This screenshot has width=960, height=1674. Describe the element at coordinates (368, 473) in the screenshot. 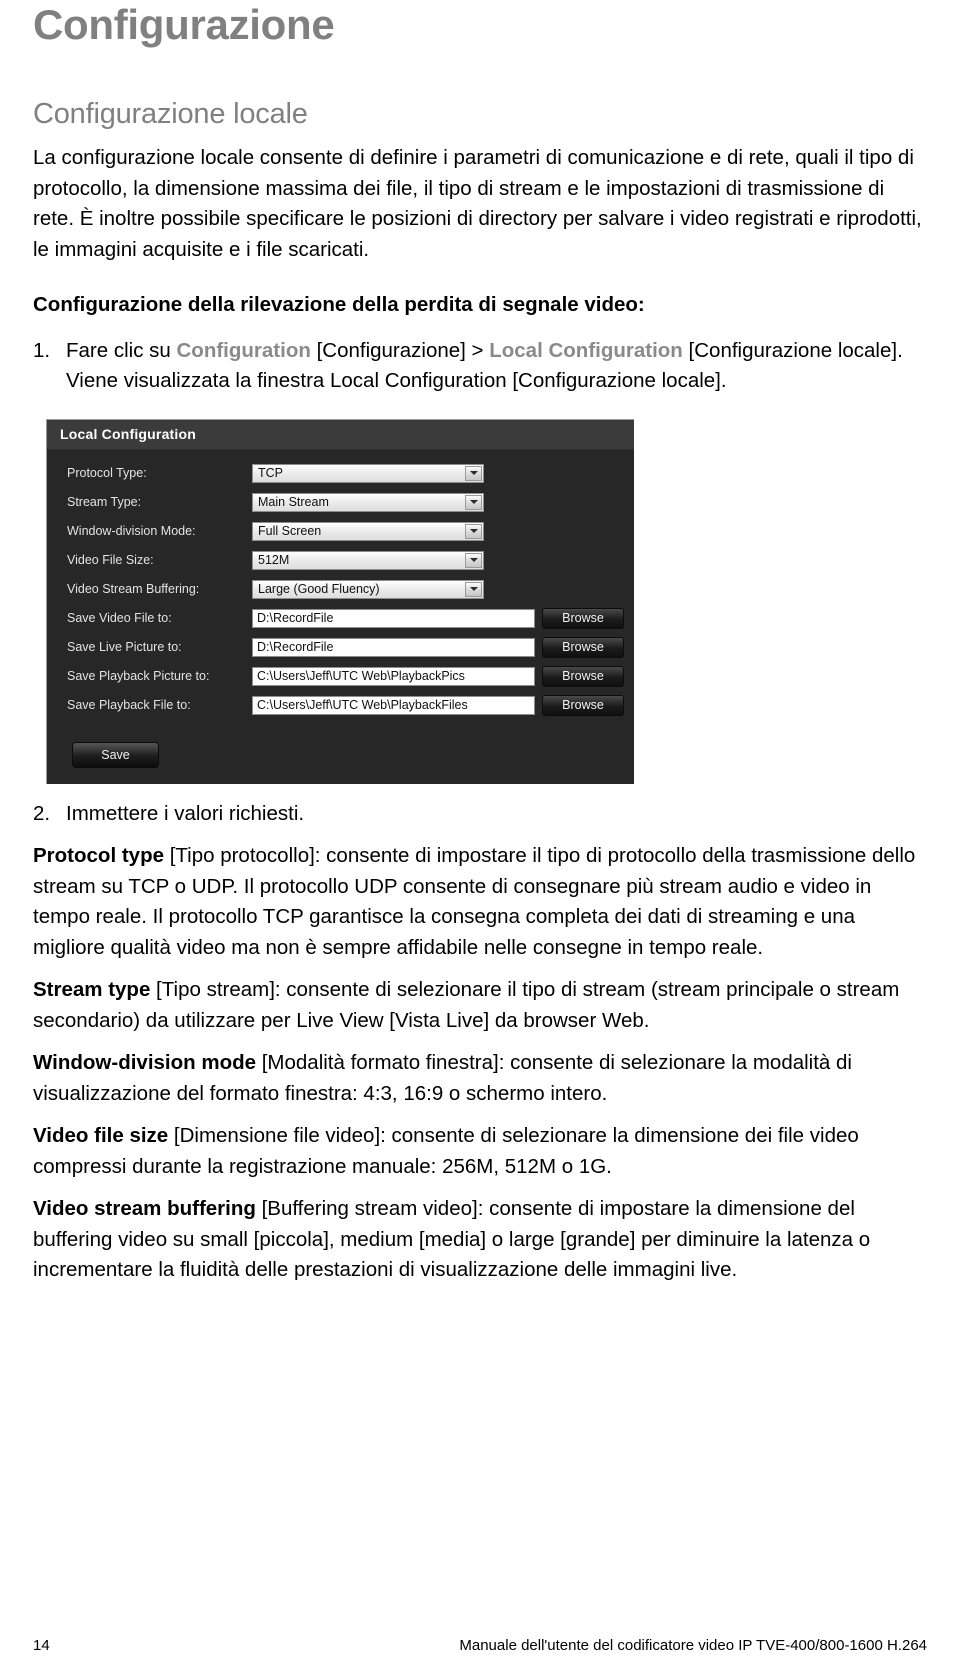

I see `protocol-type-select: TCP` at that location.